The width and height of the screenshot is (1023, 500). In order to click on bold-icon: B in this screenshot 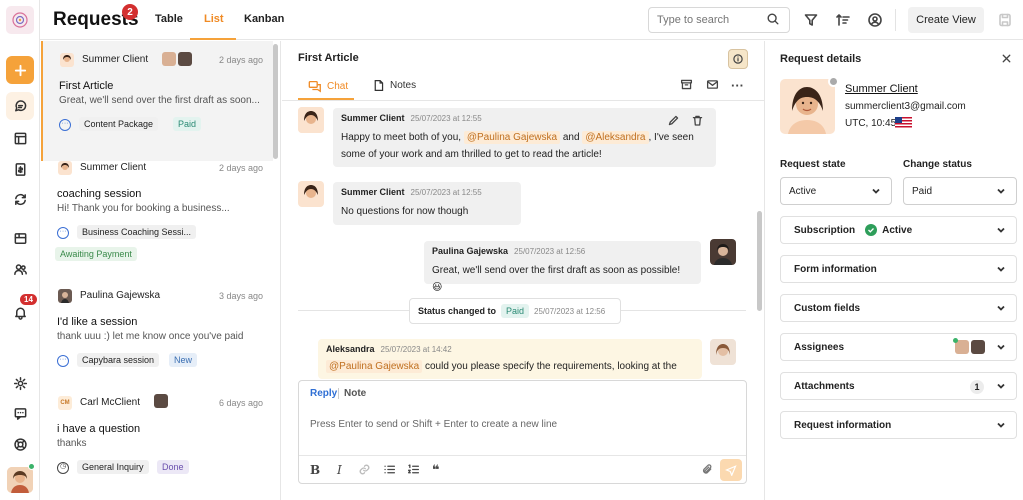, I will do `click(315, 470)`.